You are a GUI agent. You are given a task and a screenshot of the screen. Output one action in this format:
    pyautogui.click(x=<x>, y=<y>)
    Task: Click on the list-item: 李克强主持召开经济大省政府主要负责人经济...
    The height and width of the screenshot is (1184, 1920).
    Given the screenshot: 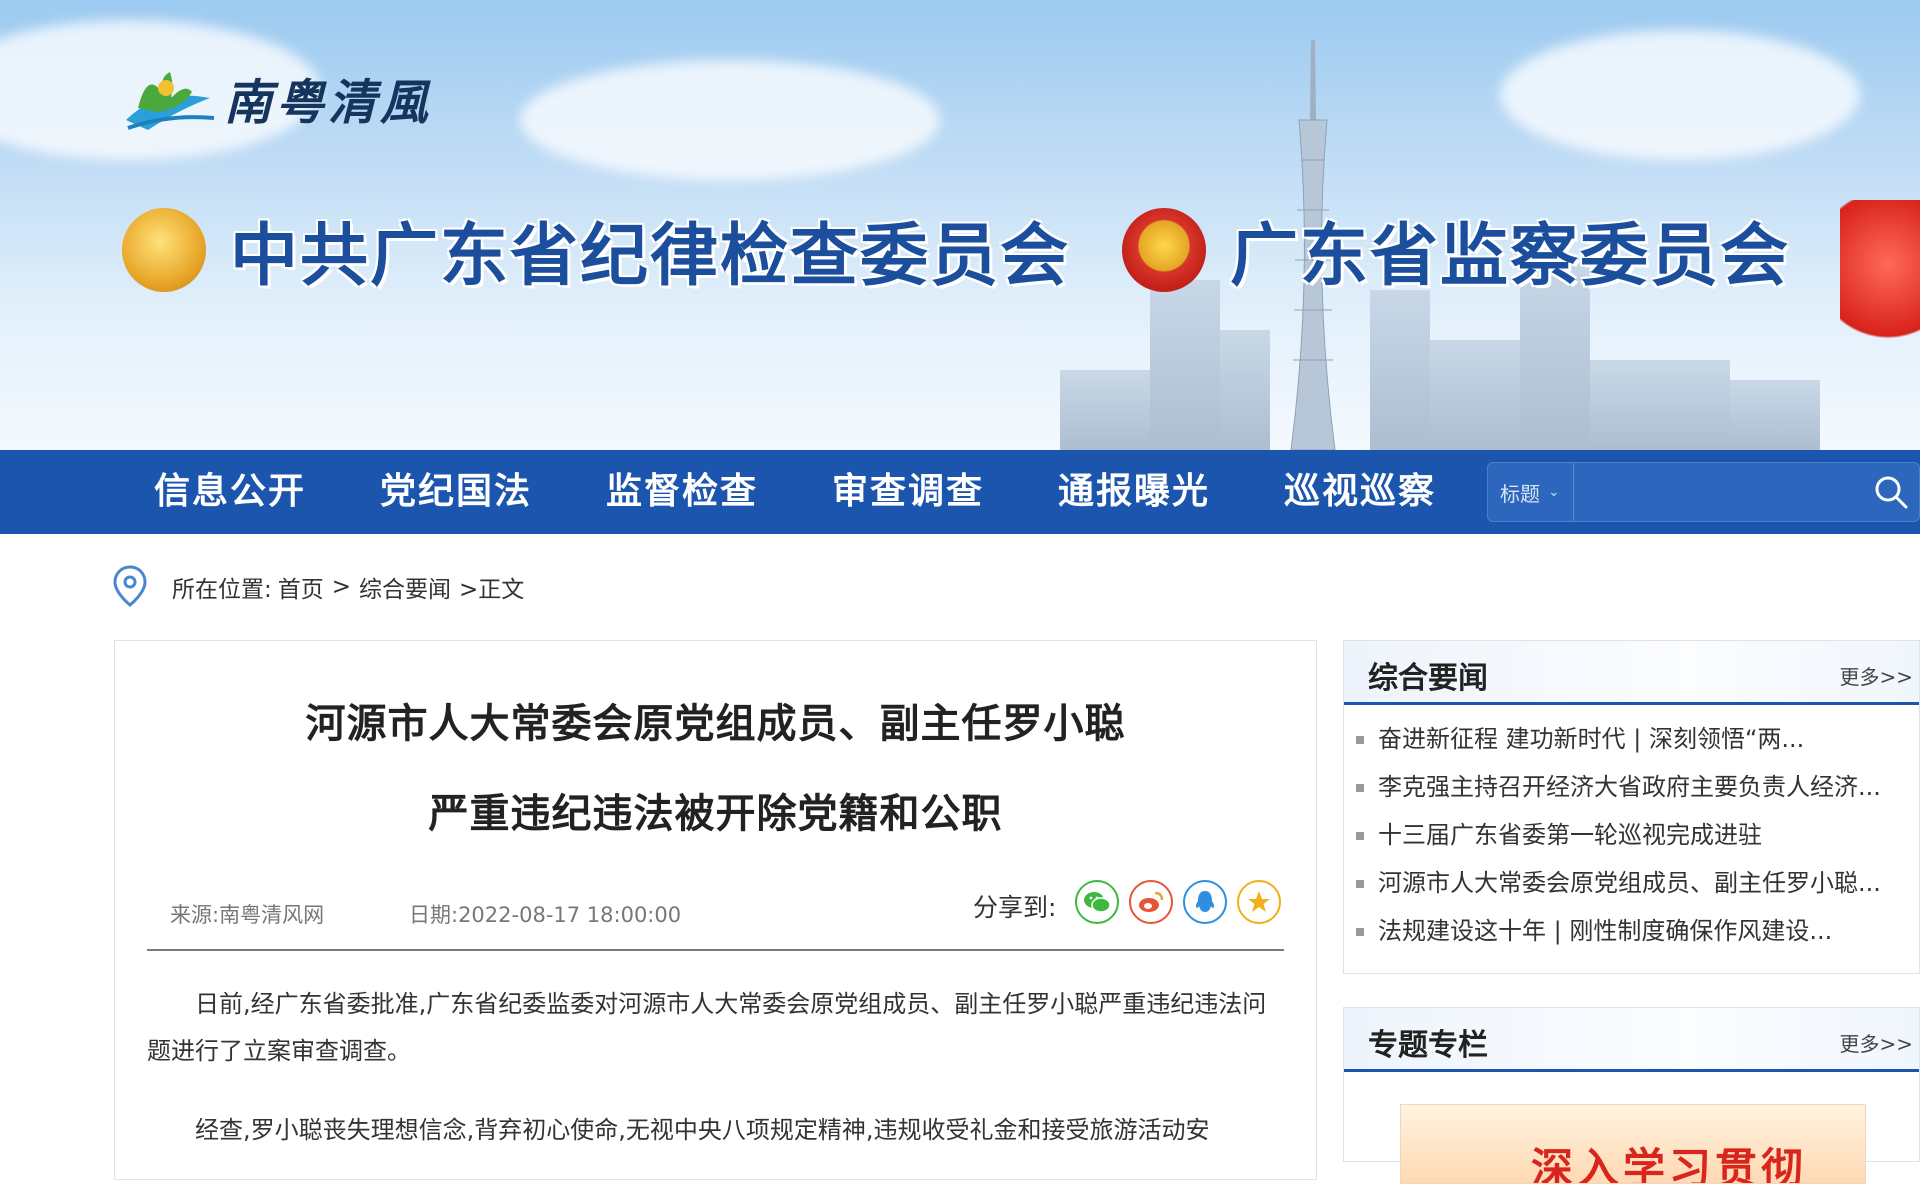 What is the action you would take?
    pyautogui.click(x=1624, y=787)
    